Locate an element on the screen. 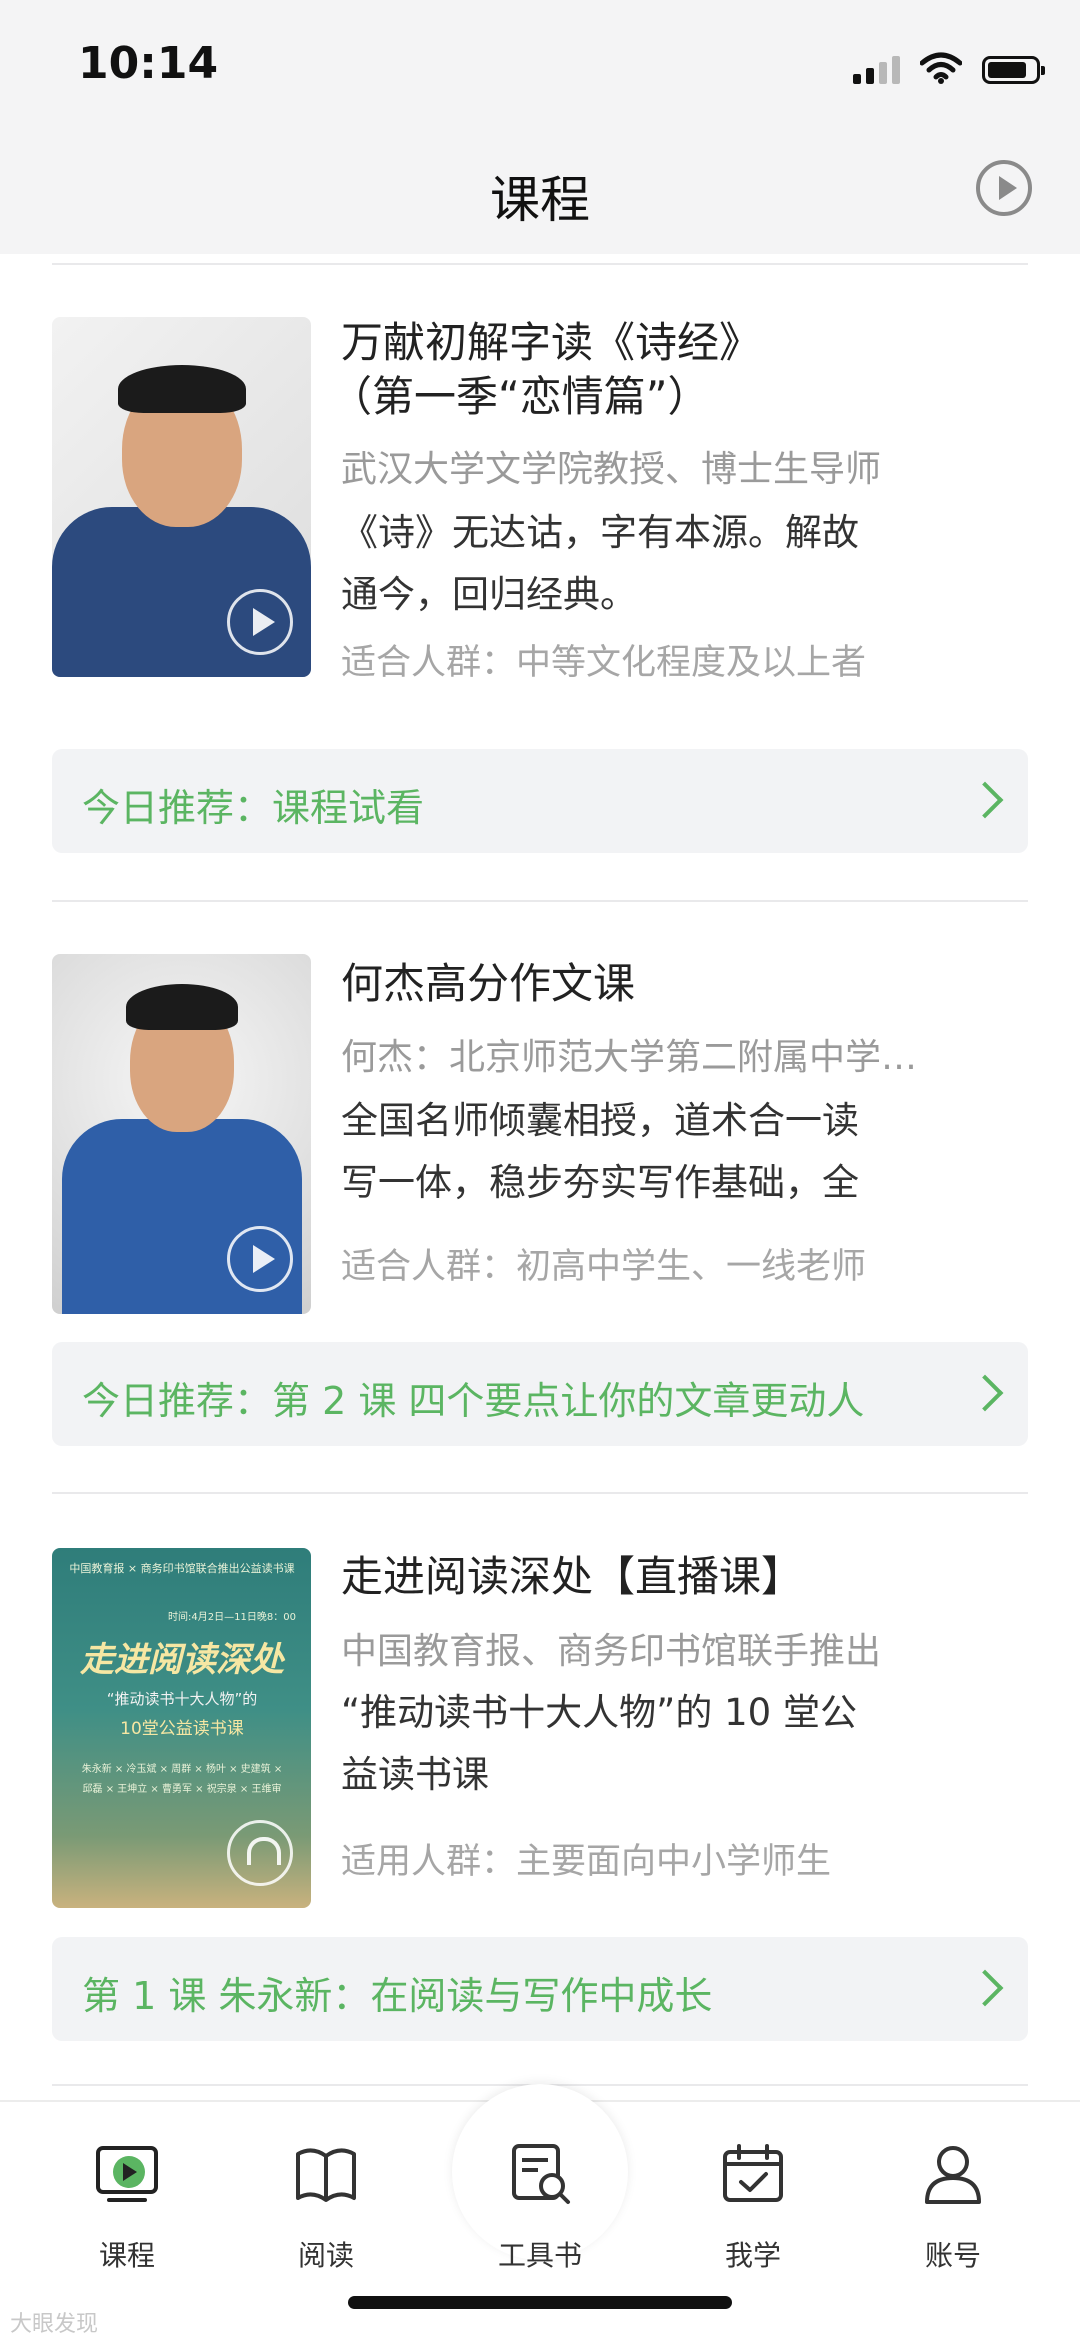  course-title: 万献初解字读《诗经》 is located at coordinates (551, 342).